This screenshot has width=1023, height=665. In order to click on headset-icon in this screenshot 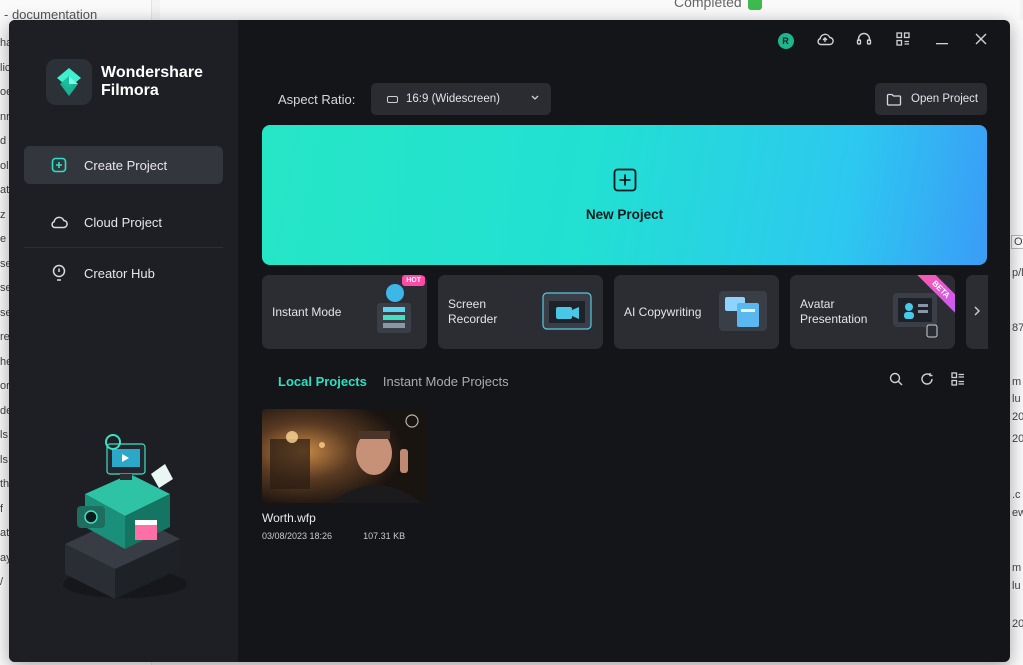, I will do `click(864, 41)`.